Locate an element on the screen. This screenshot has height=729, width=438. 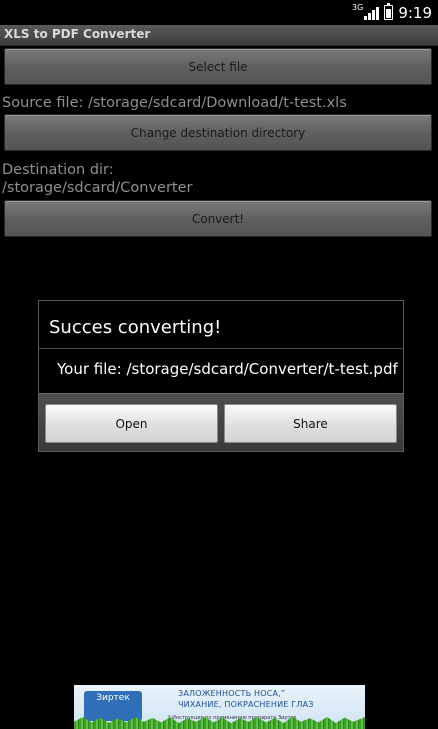
battery-icon is located at coordinates (389, 11).